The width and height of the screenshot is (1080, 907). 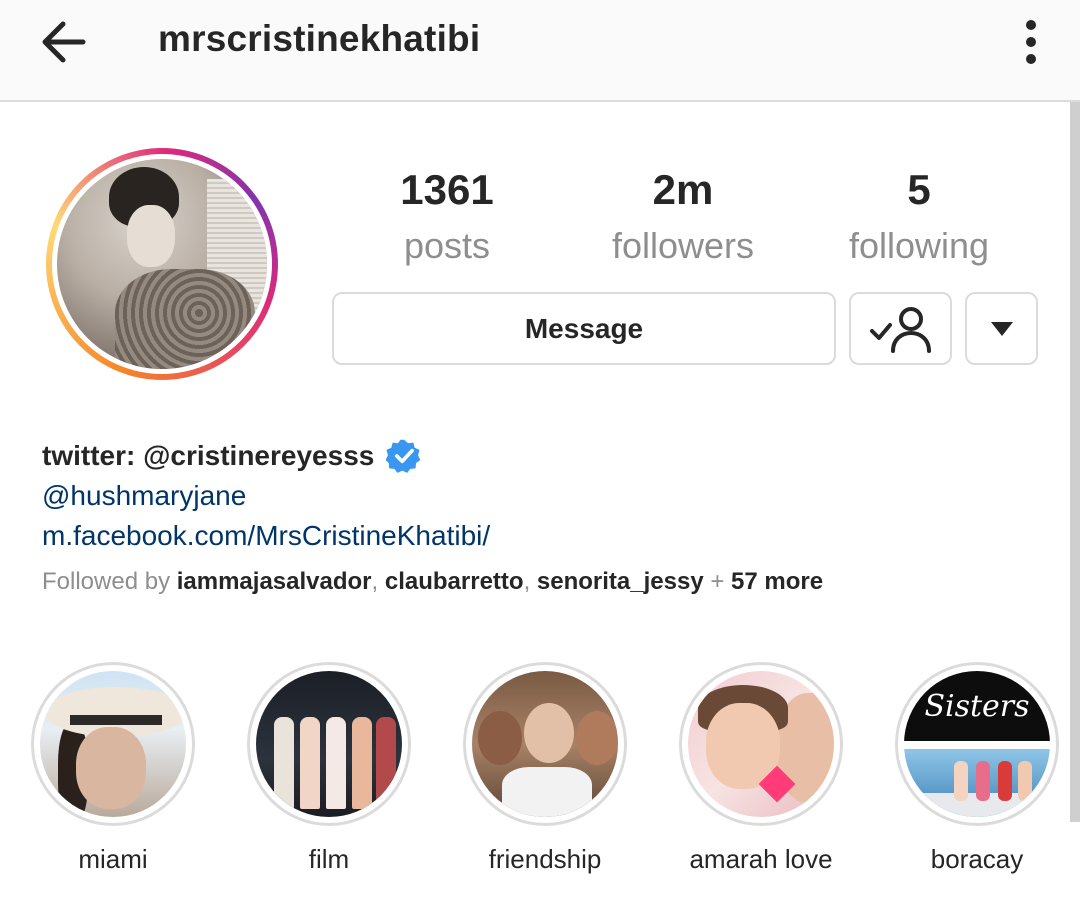 I want to click on stat-following: 5 following, so click(x=919, y=217).